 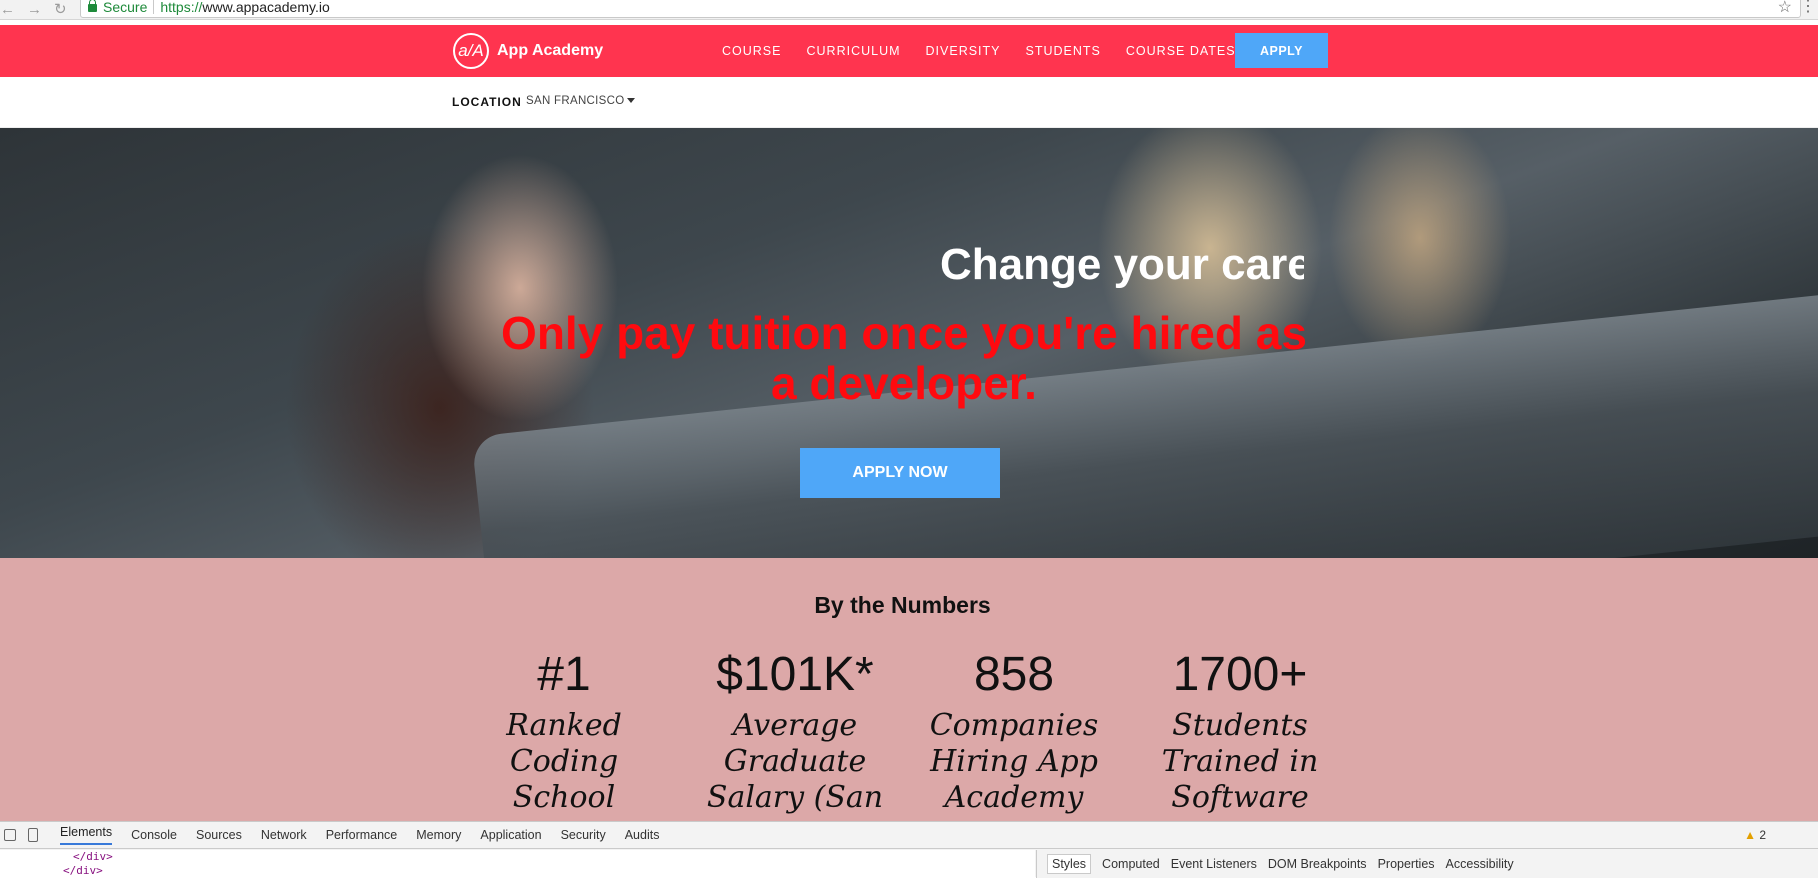 I want to click on menu-item-students: STUDENTS, so click(x=1063, y=51).